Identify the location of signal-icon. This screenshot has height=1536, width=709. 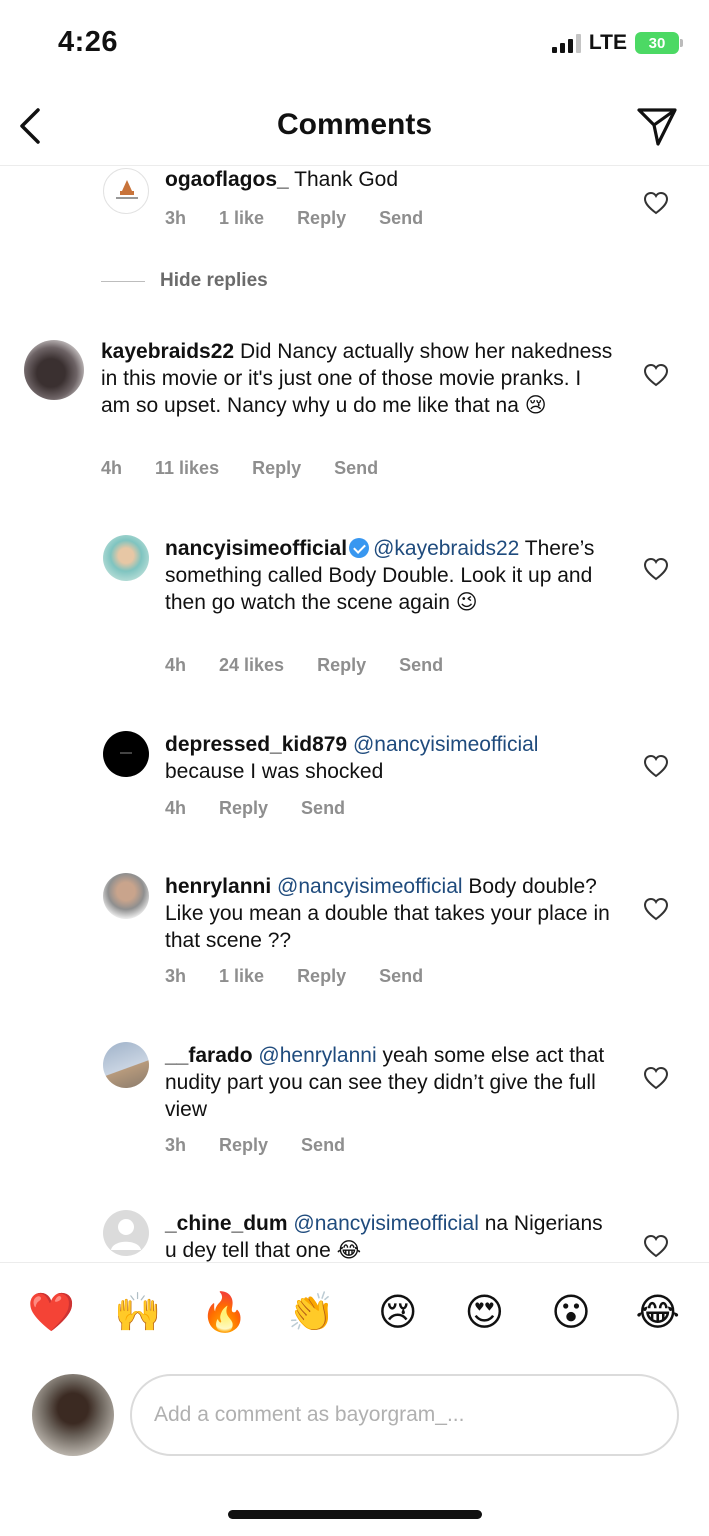
(566, 43).